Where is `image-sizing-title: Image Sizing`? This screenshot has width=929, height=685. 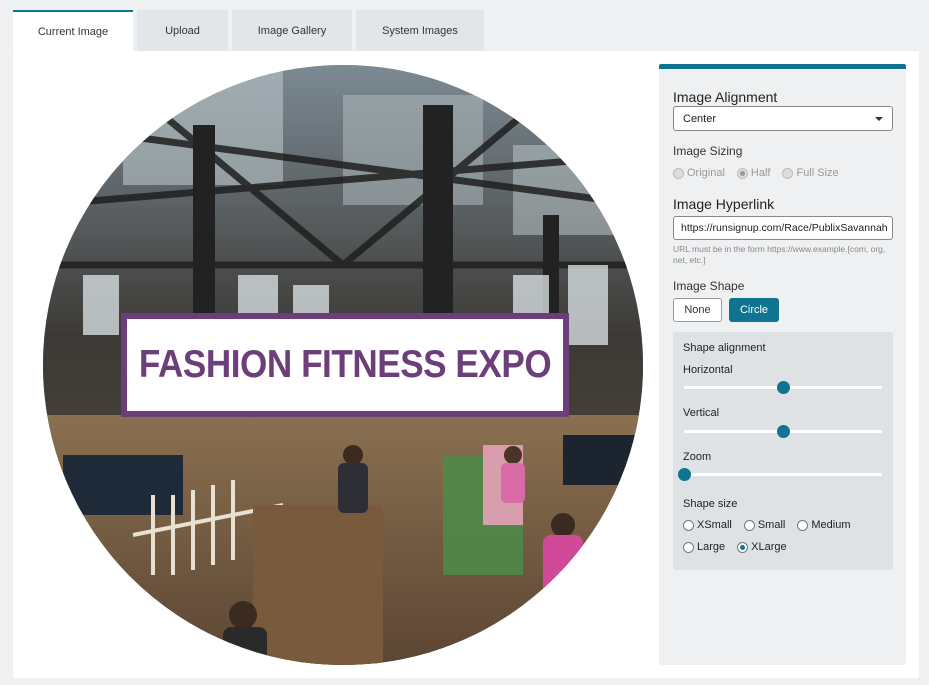
image-sizing-title: Image Sizing is located at coordinates (708, 151).